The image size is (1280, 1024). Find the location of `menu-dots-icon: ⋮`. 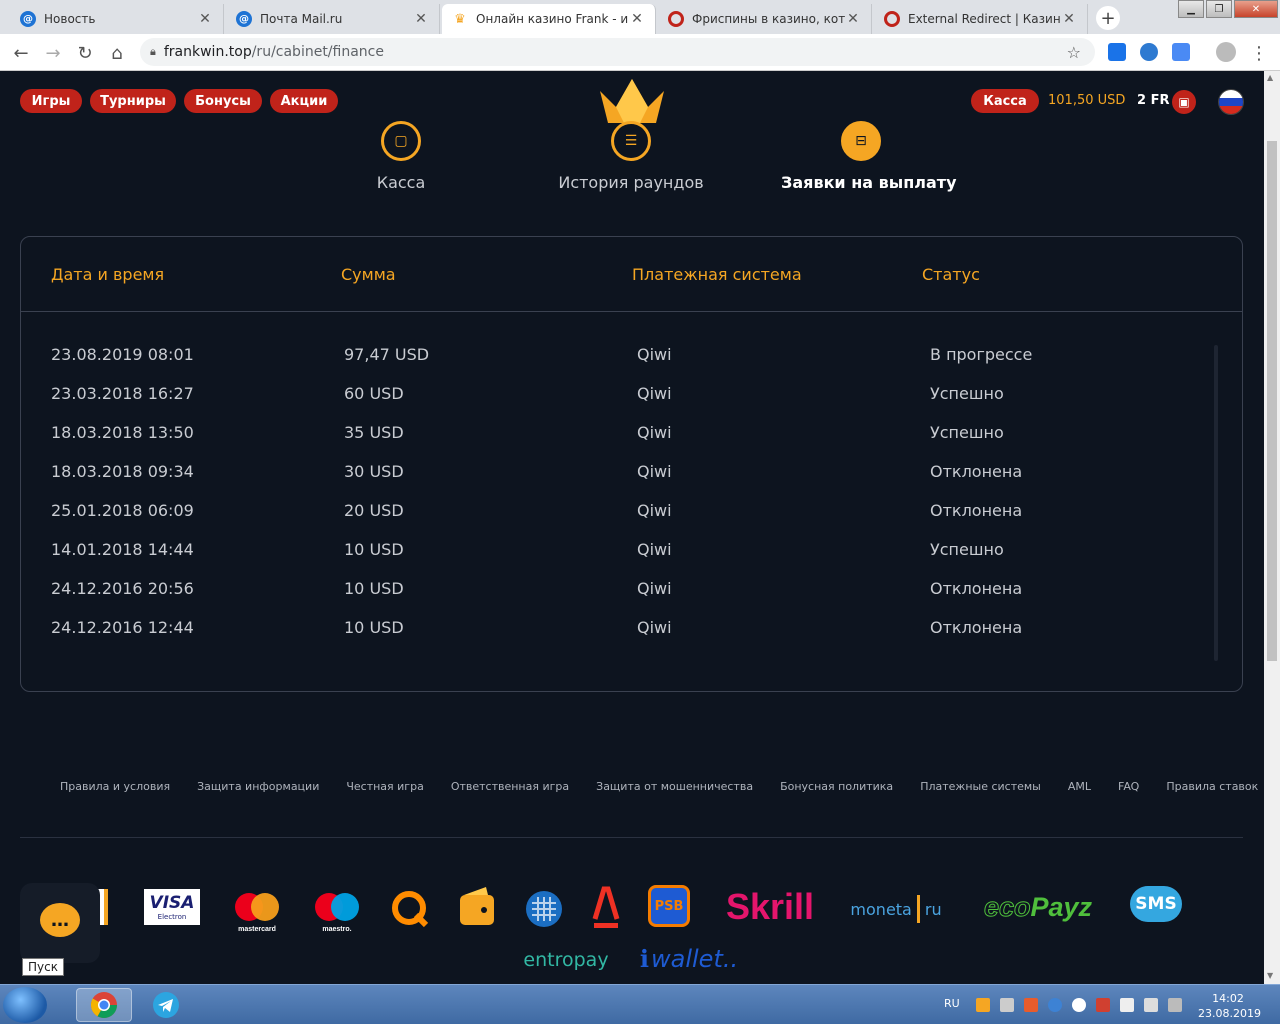

menu-dots-icon: ⋮ is located at coordinates (1259, 53).